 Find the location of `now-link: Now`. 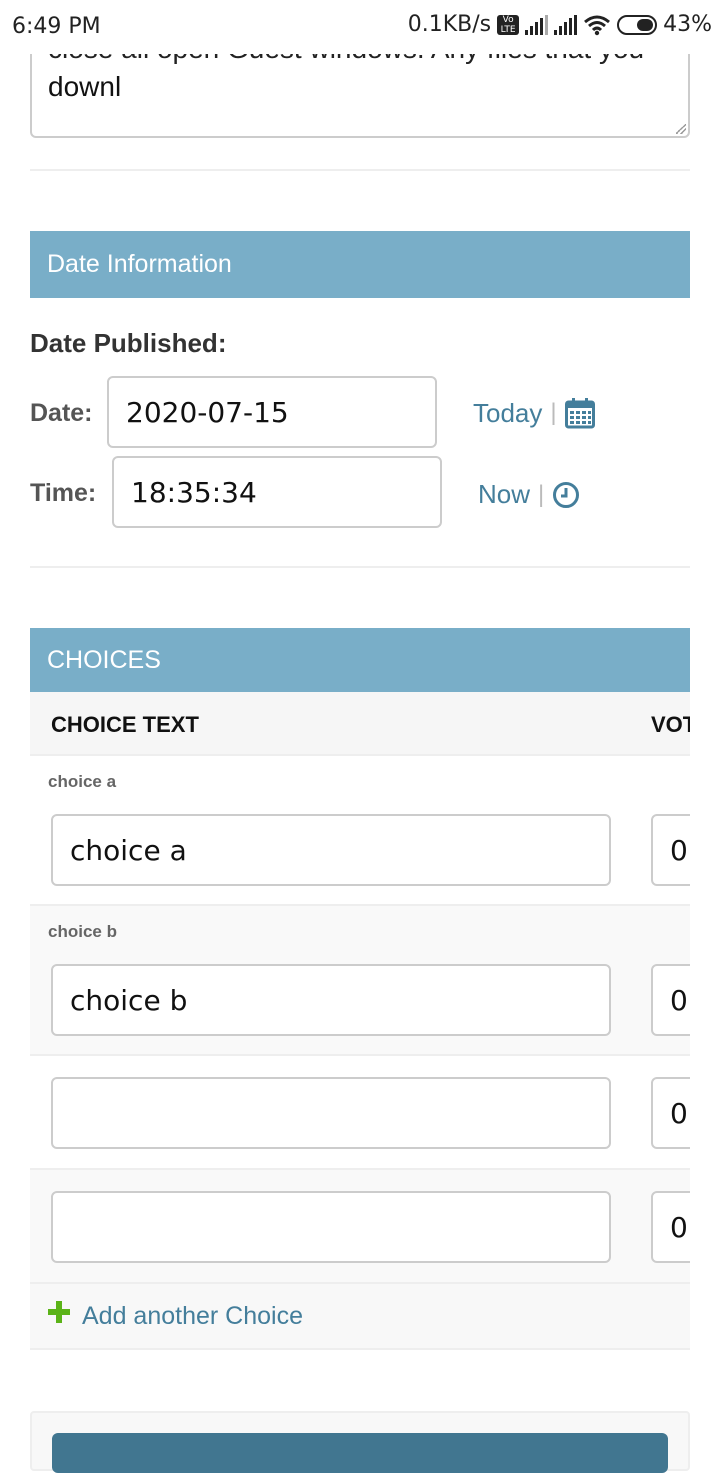

now-link: Now is located at coordinates (504, 494).